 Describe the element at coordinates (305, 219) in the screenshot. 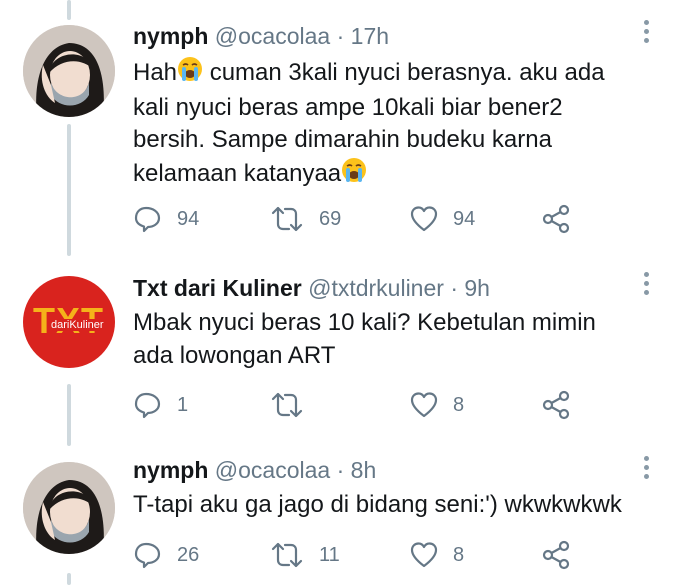

I see `retweet-button: 69` at that location.